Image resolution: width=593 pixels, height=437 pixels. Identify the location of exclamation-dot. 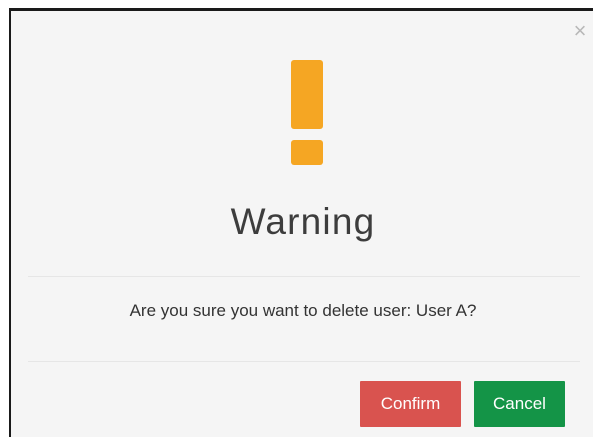
(307, 152).